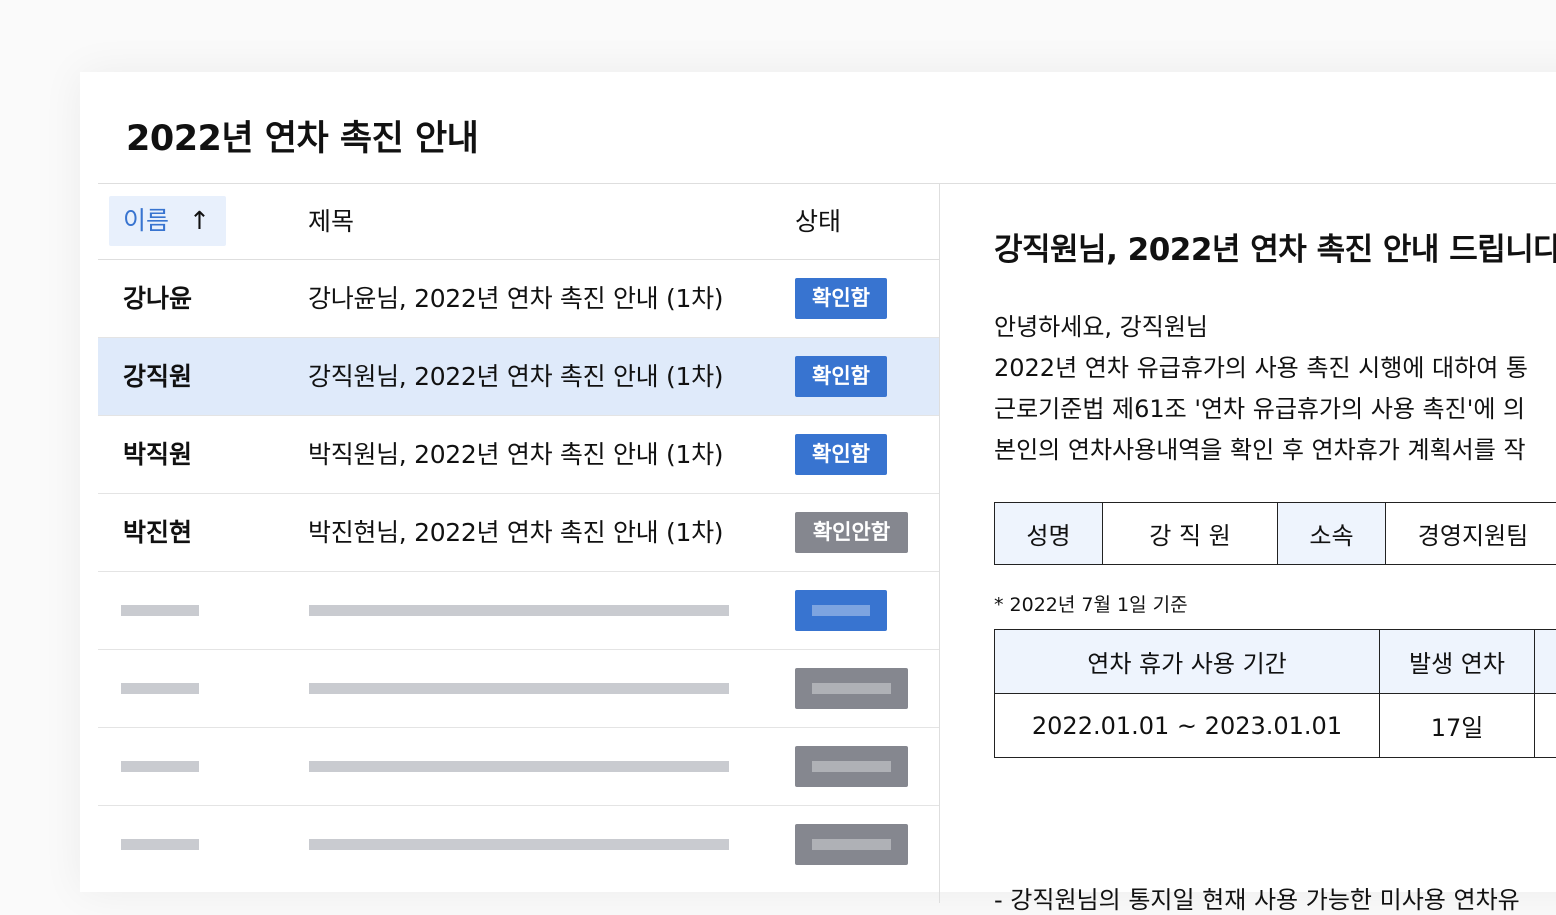 Image resolution: width=1556 pixels, height=915 pixels. I want to click on table-row: 박진현 박진현님, 2022년 연차 촉진 안내 (1차) 확인안함, so click(518, 533).